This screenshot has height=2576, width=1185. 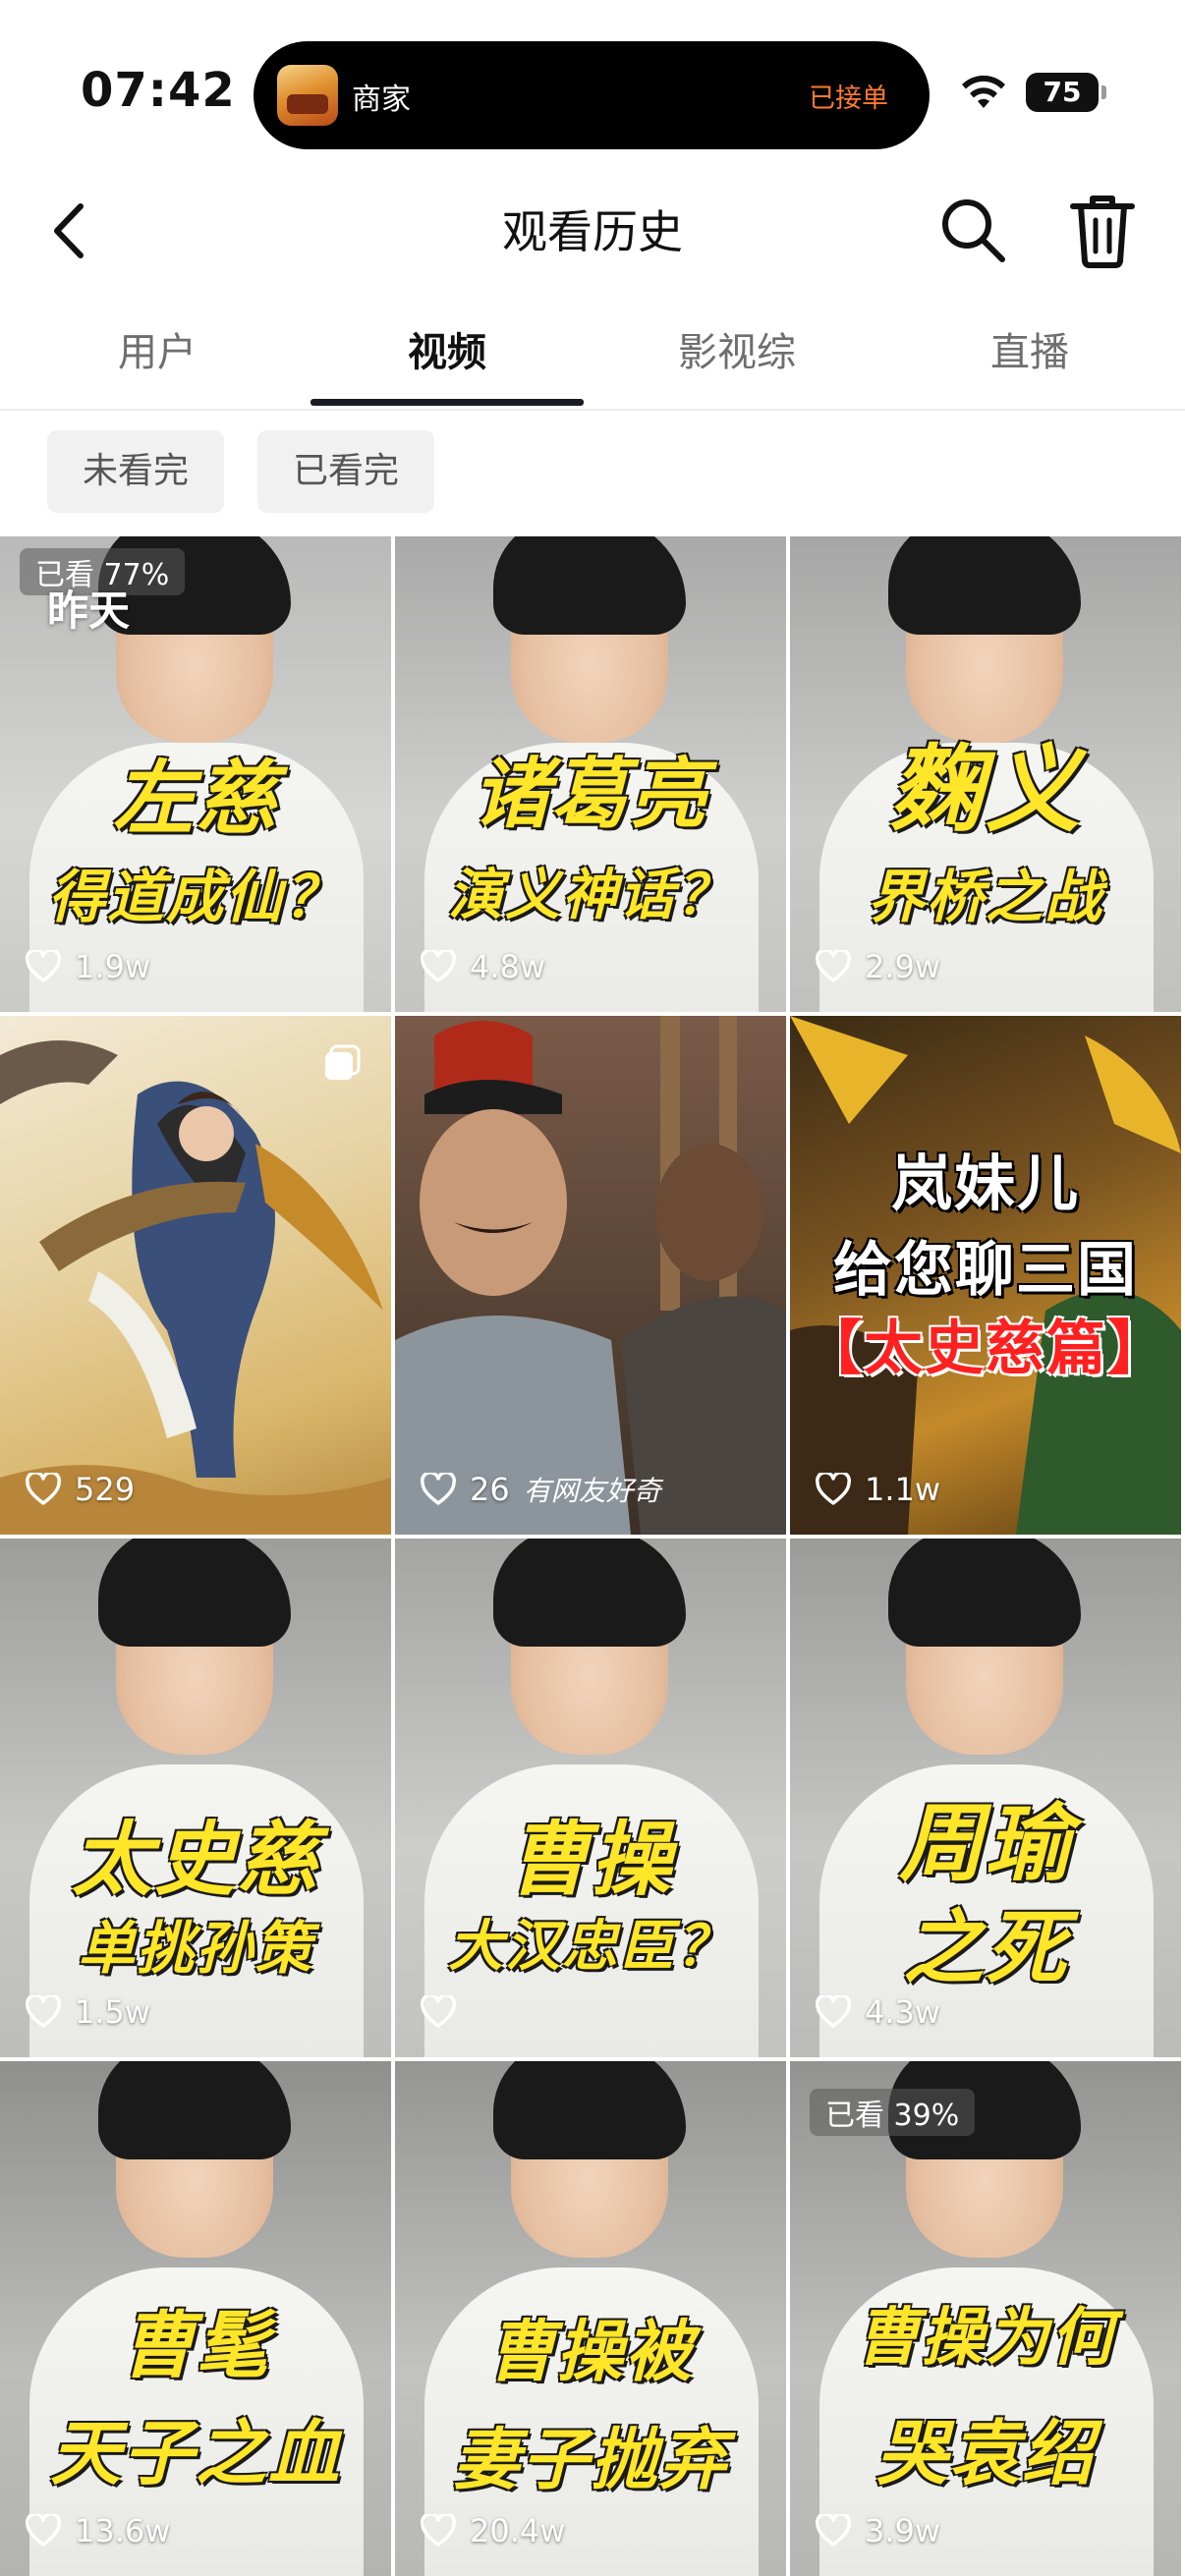 I want to click on thumbnail-title: 左慈, so click(x=196, y=799).